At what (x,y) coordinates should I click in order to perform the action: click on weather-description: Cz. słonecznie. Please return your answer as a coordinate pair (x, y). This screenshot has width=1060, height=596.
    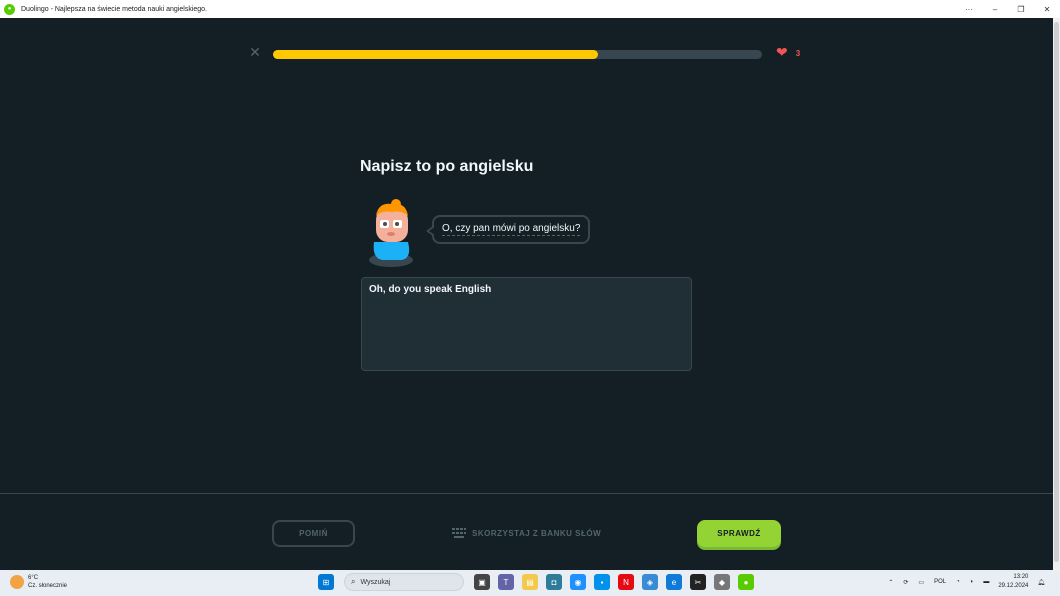
    Looking at the image, I should click on (48, 586).